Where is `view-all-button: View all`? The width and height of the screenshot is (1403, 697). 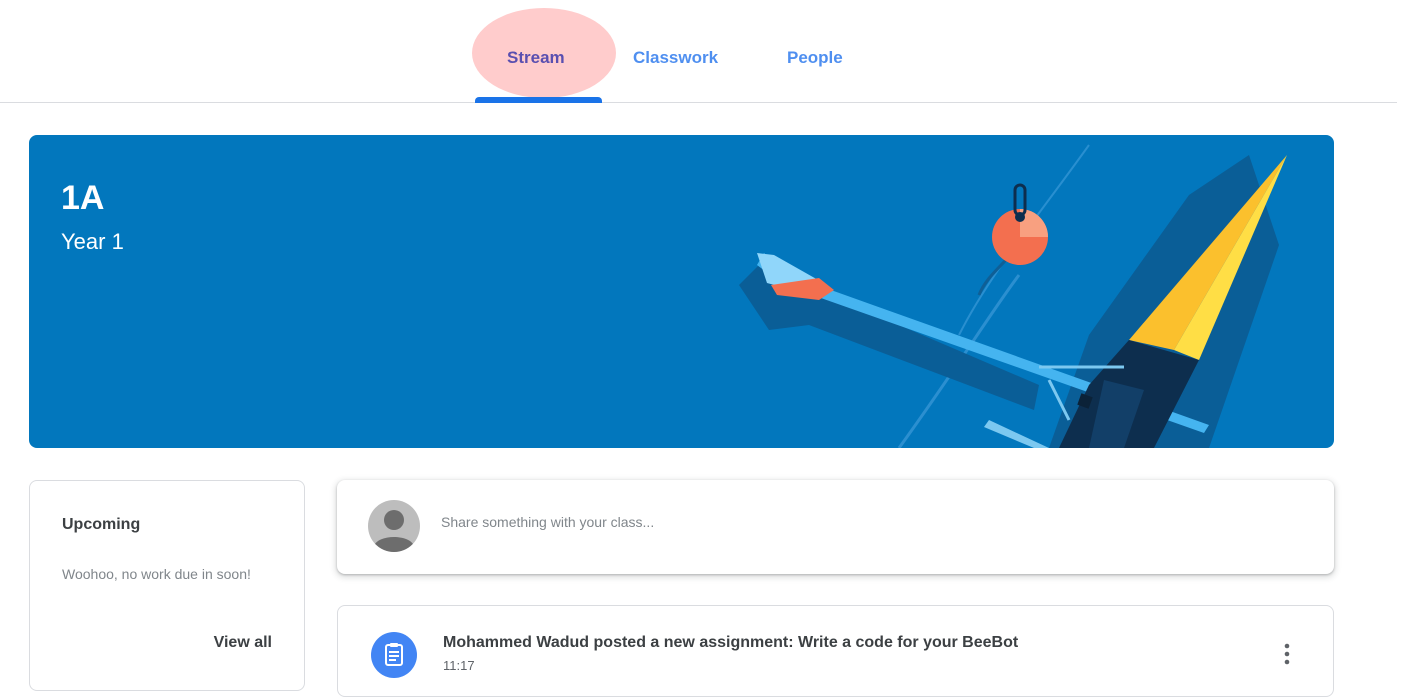
view-all-button: View all is located at coordinates (243, 643).